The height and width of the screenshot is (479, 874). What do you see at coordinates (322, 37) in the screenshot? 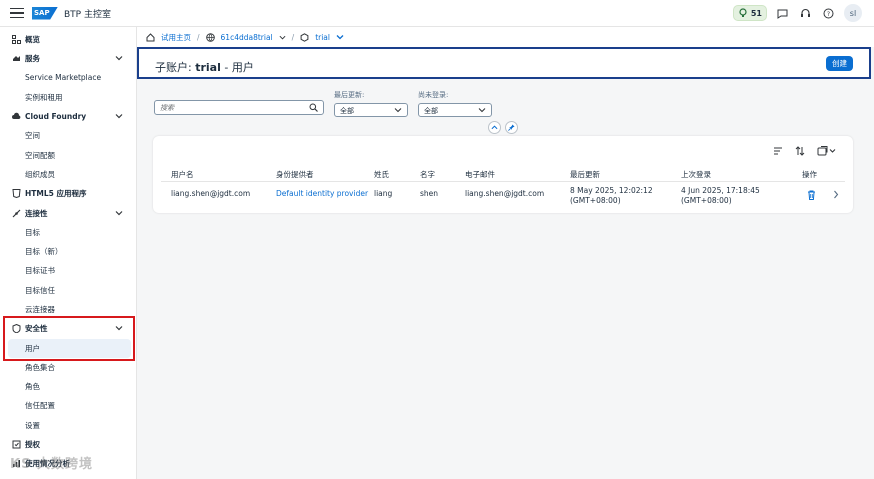
I see `breadcrumb-subaccount: trial` at bounding box center [322, 37].